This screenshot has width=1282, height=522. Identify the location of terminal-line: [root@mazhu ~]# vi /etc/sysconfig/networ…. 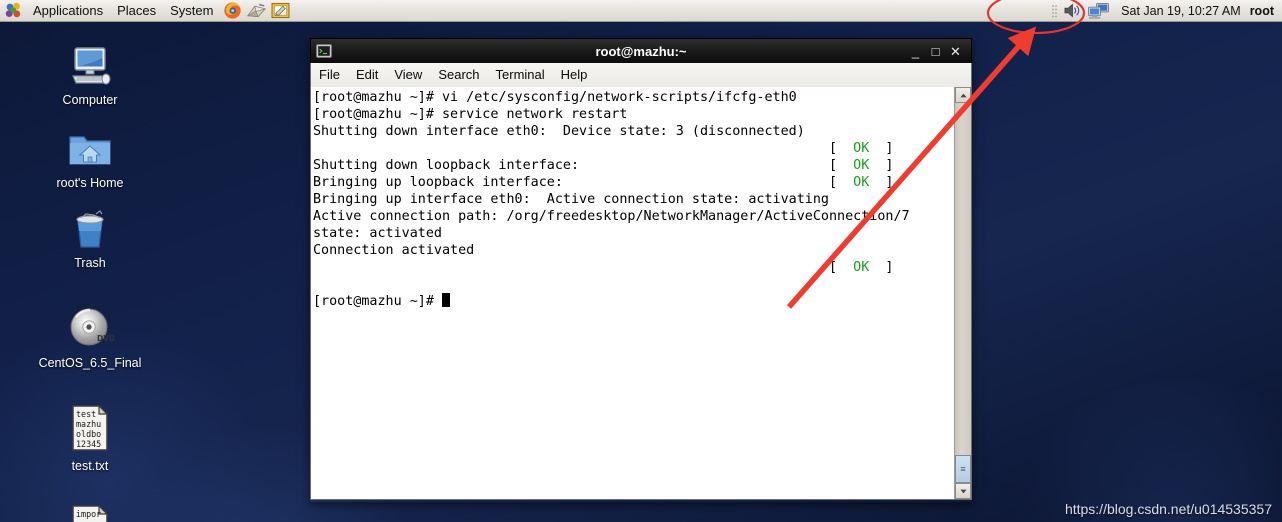
(633, 97).